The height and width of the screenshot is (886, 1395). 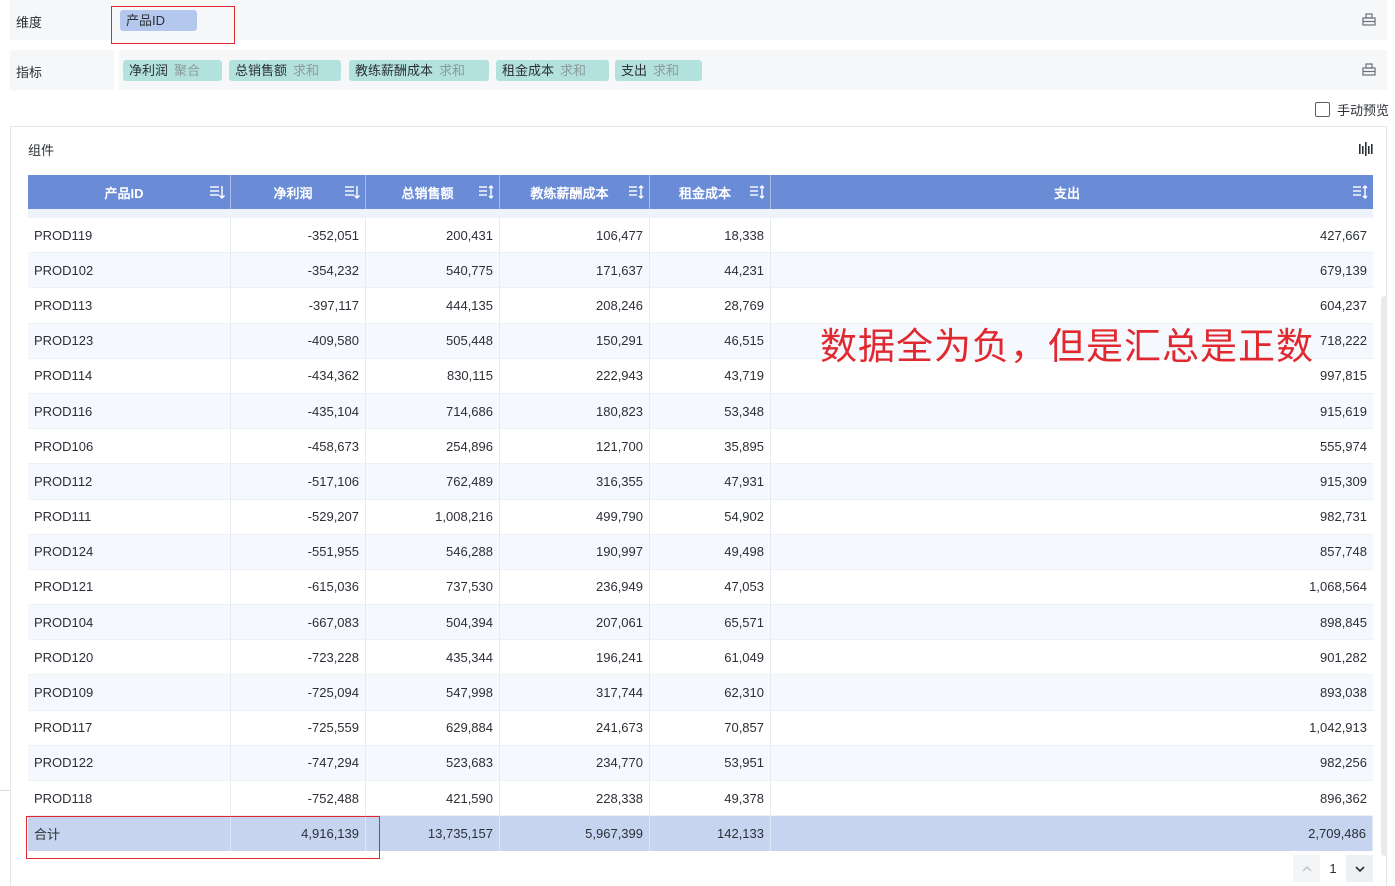 I want to click on chart-type-icon, so click(x=1366, y=149).